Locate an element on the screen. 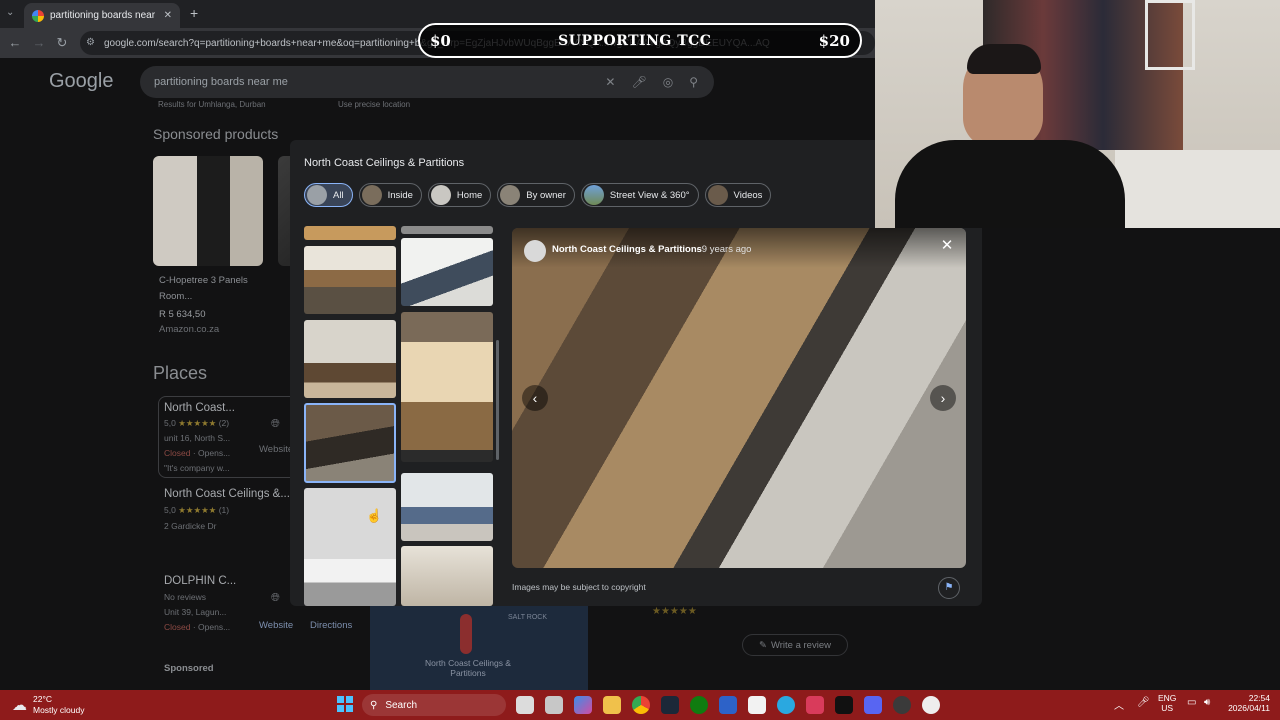  directions-link: Directions is located at coordinates (331, 625).